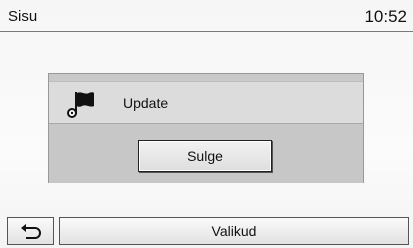  Describe the element at coordinates (385, 16) in the screenshot. I see `clock: 10:52` at that location.